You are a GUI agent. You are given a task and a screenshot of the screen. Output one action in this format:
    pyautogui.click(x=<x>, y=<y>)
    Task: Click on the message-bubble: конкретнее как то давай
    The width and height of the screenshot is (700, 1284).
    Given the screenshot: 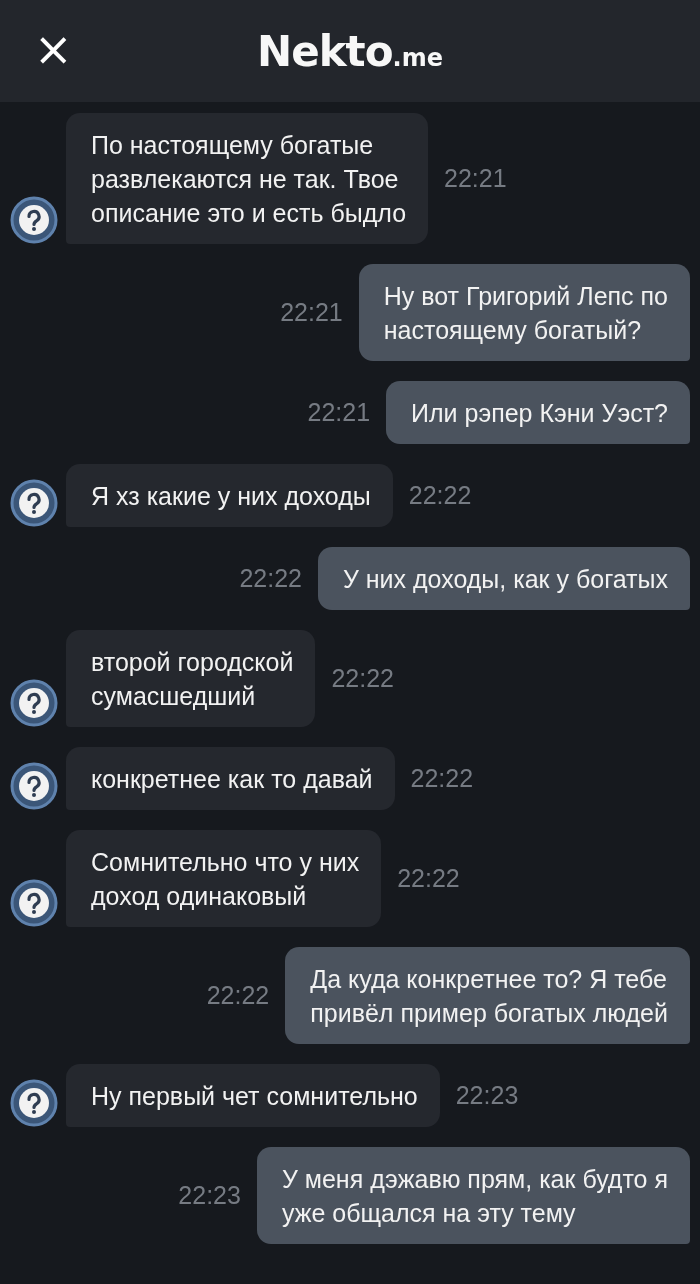 What is the action you would take?
    pyautogui.click(x=230, y=778)
    